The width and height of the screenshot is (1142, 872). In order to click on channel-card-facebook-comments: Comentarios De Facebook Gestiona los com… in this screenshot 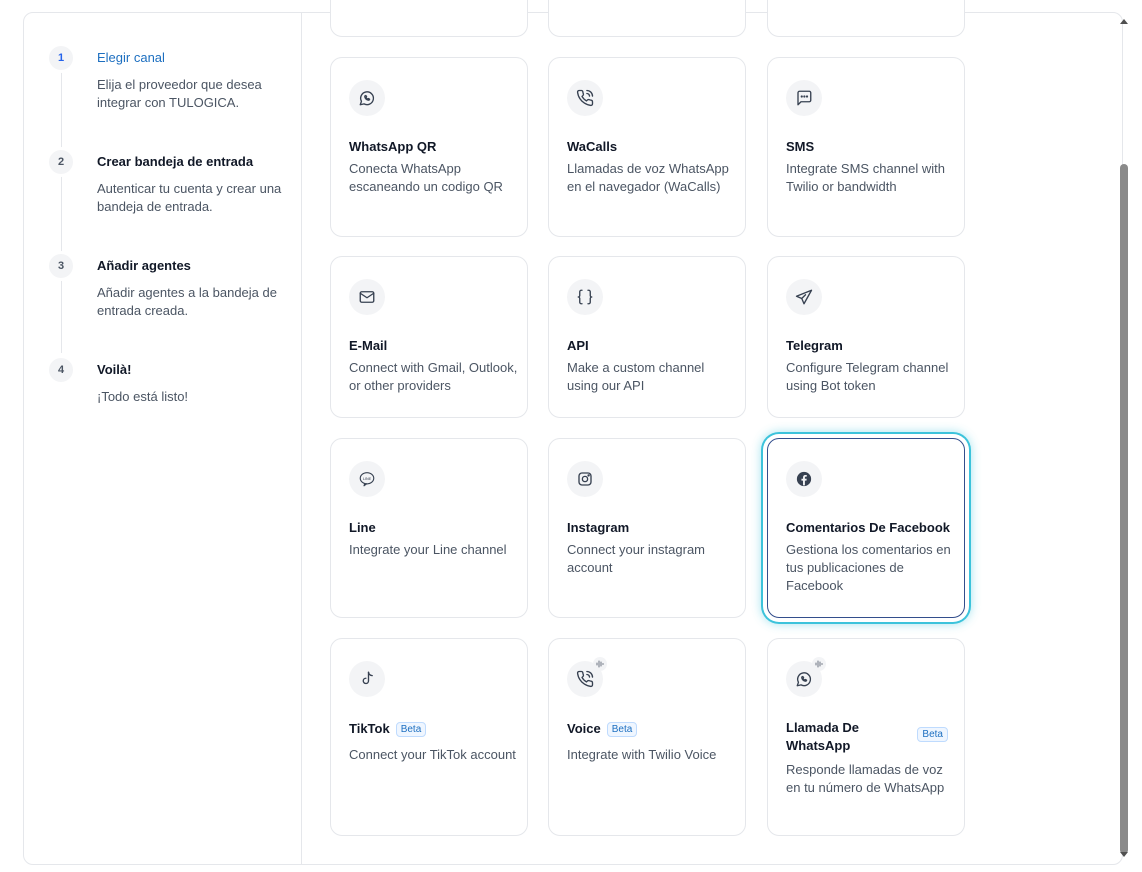, I will do `click(866, 528)`.